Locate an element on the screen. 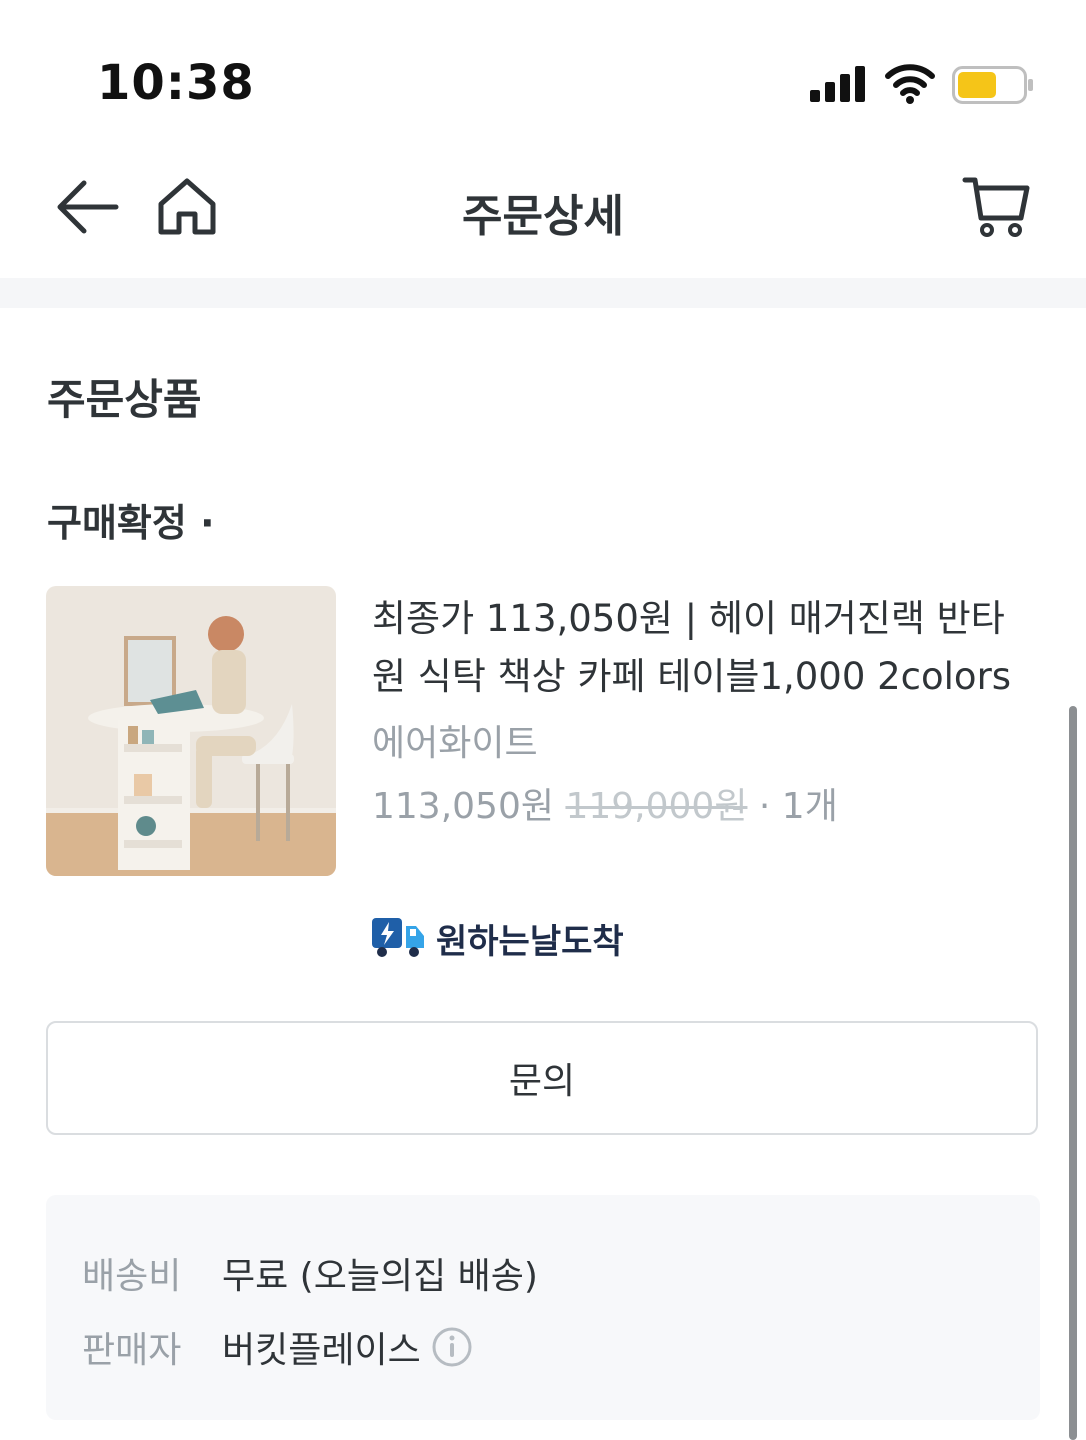 The image size is (1086, 1440). delivery-label: 원하는날도착 is located at coordinates (530, 941).